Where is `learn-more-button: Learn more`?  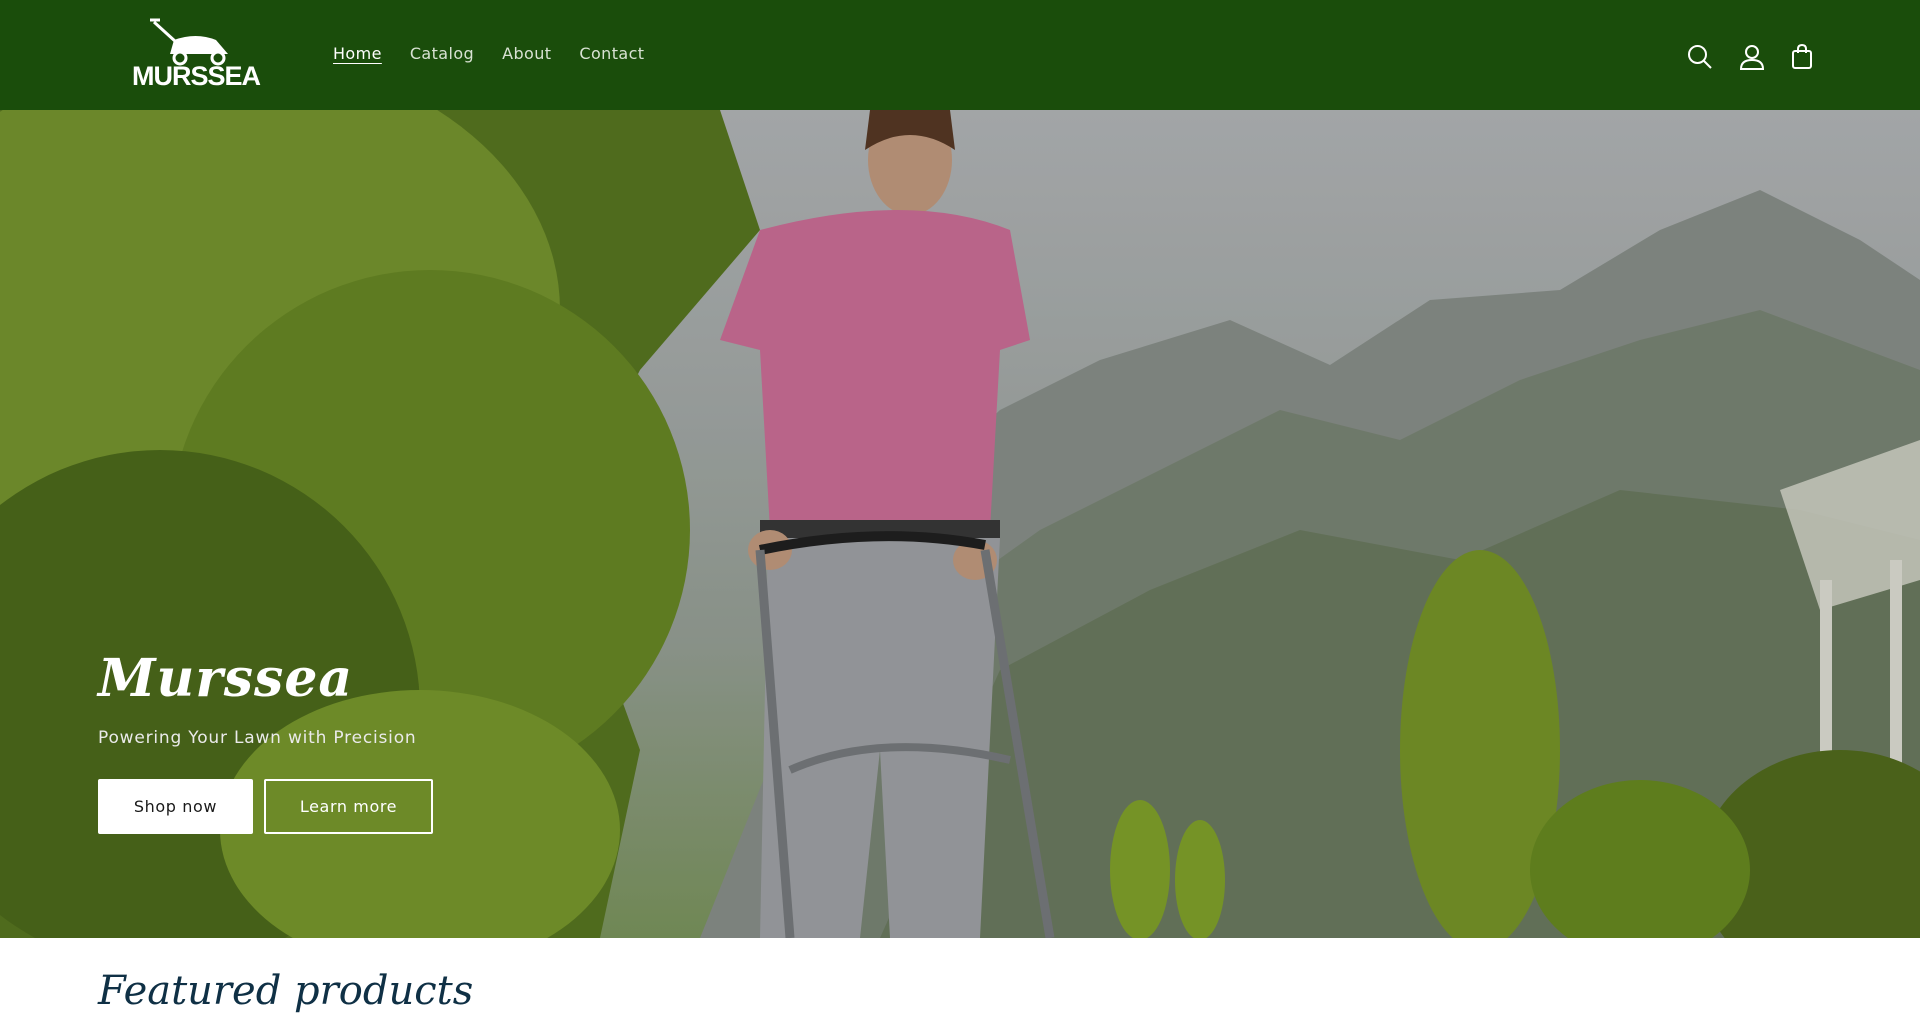
learn-more-button: Learn more is located at coordinates (348, 806).